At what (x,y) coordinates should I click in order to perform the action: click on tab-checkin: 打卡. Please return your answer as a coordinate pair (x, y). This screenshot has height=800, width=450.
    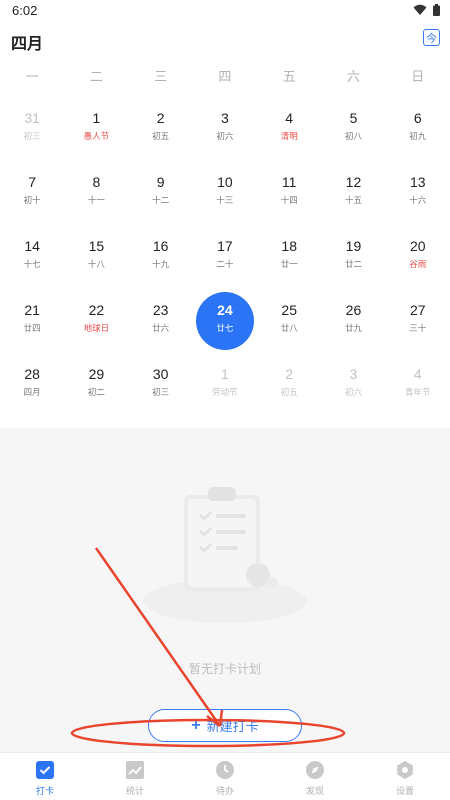
    Looking at the image, I should click on (45, 776).